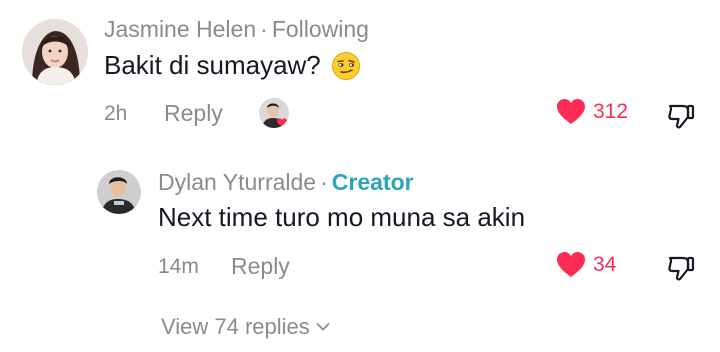 The width and height of the screenshot is (720, 352). What do you see at coordinates (346, 66) in the screenshot?
I see `smirk-face-icon` at bounding box center [346, 66].